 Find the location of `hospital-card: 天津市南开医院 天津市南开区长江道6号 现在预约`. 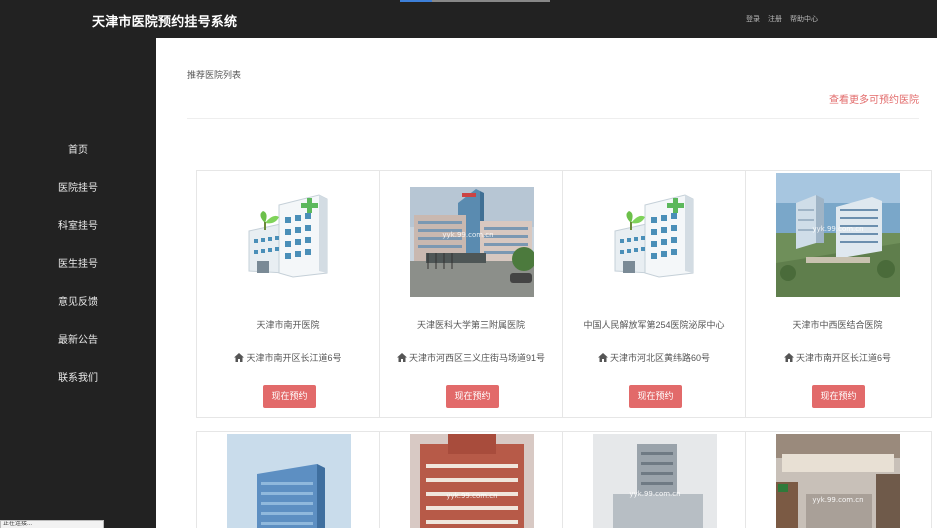

hospital-card: 天津市南开医院 天津市南开区长江道6号 现在预约 is located at coordinates (288, 294).